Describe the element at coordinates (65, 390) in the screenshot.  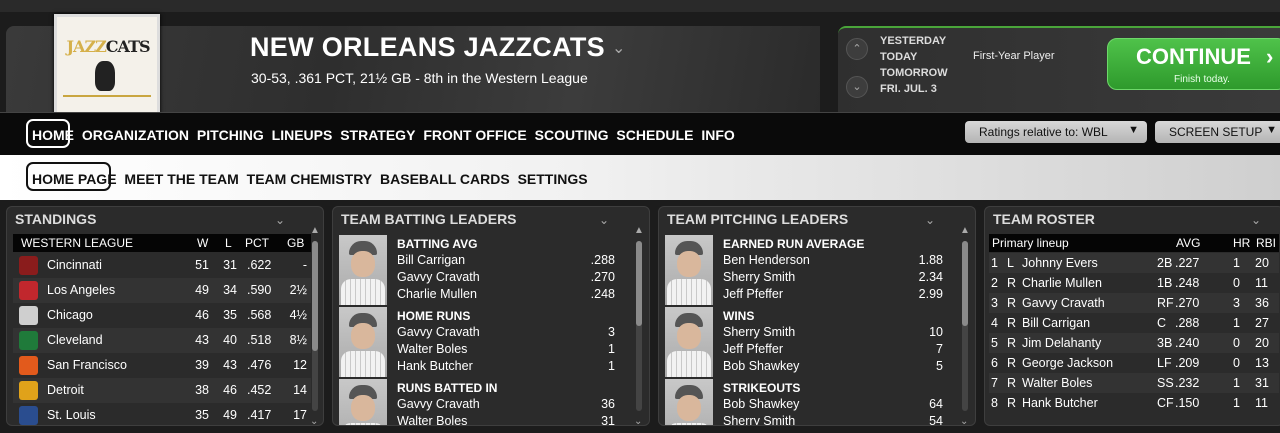
I see `team-name: Detroit` at that location.